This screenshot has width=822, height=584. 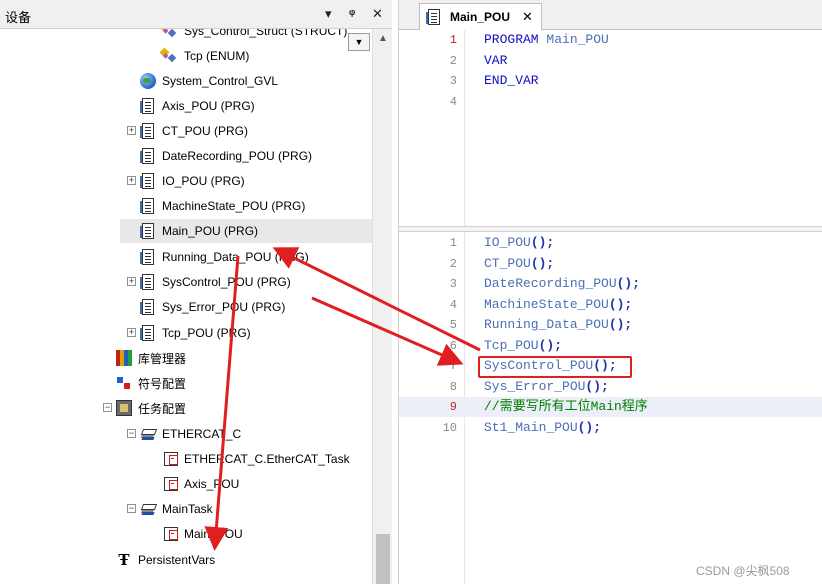 What do you see at coordinates (610, 61) in the screenshot?
I see `code-line: 2 VAR` at bounding box center [610, 61].